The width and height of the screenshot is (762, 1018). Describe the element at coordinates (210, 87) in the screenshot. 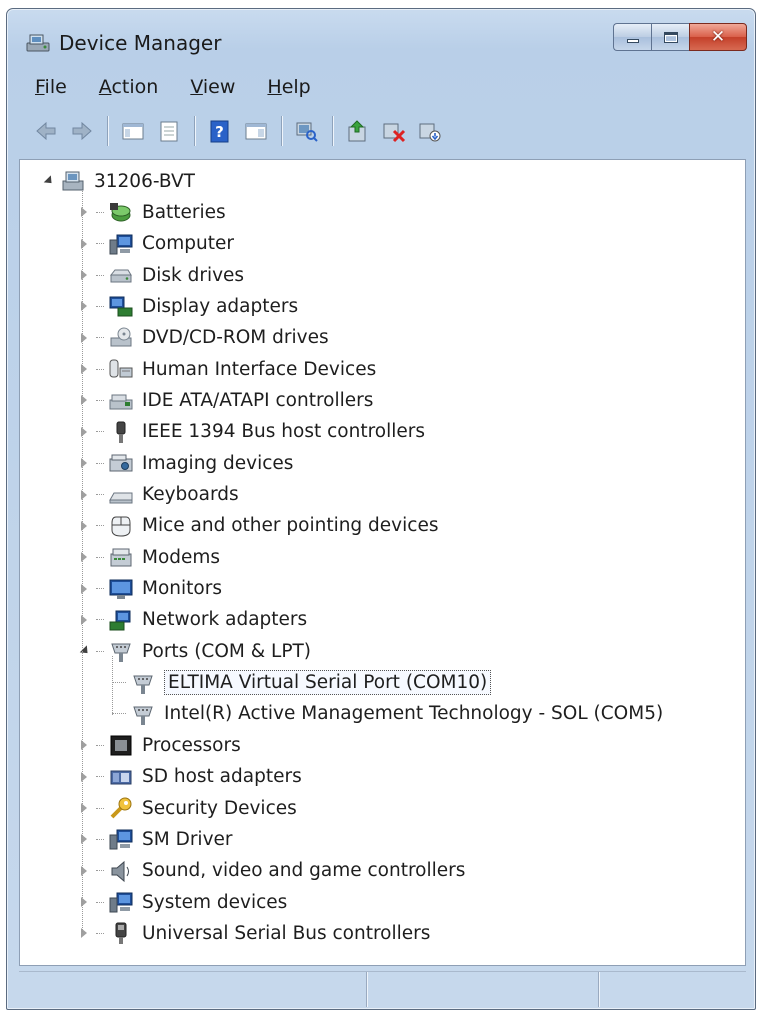

I see `menu-view: View` at that location.